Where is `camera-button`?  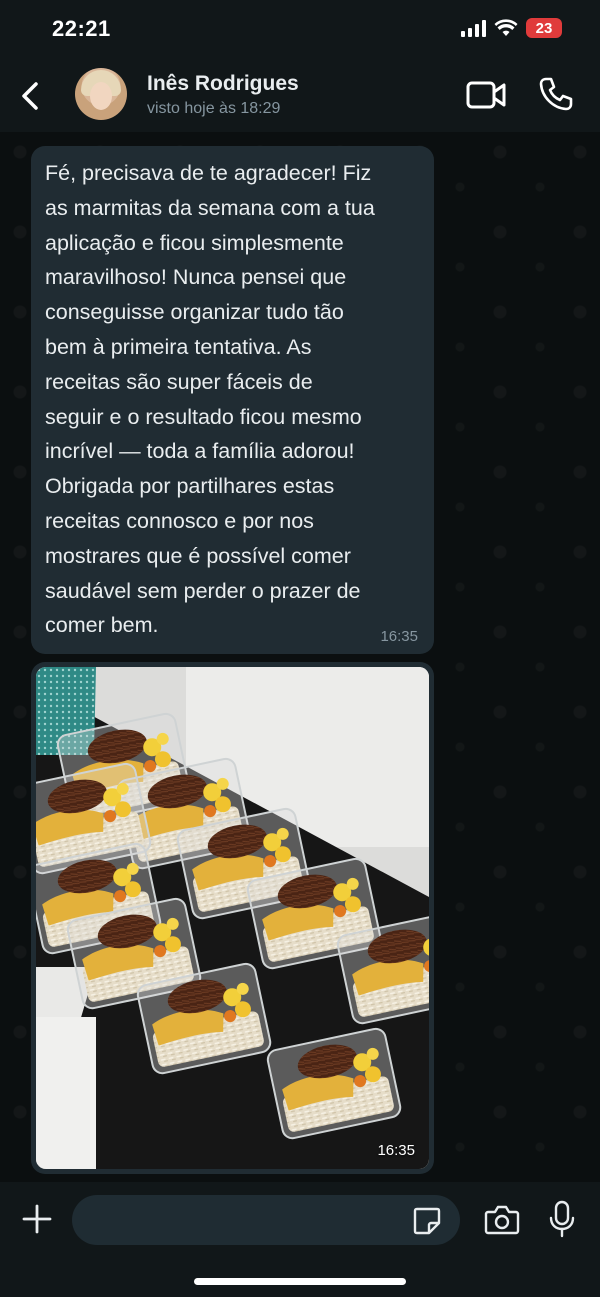 camera-button is located at coordinates (502, 1220).